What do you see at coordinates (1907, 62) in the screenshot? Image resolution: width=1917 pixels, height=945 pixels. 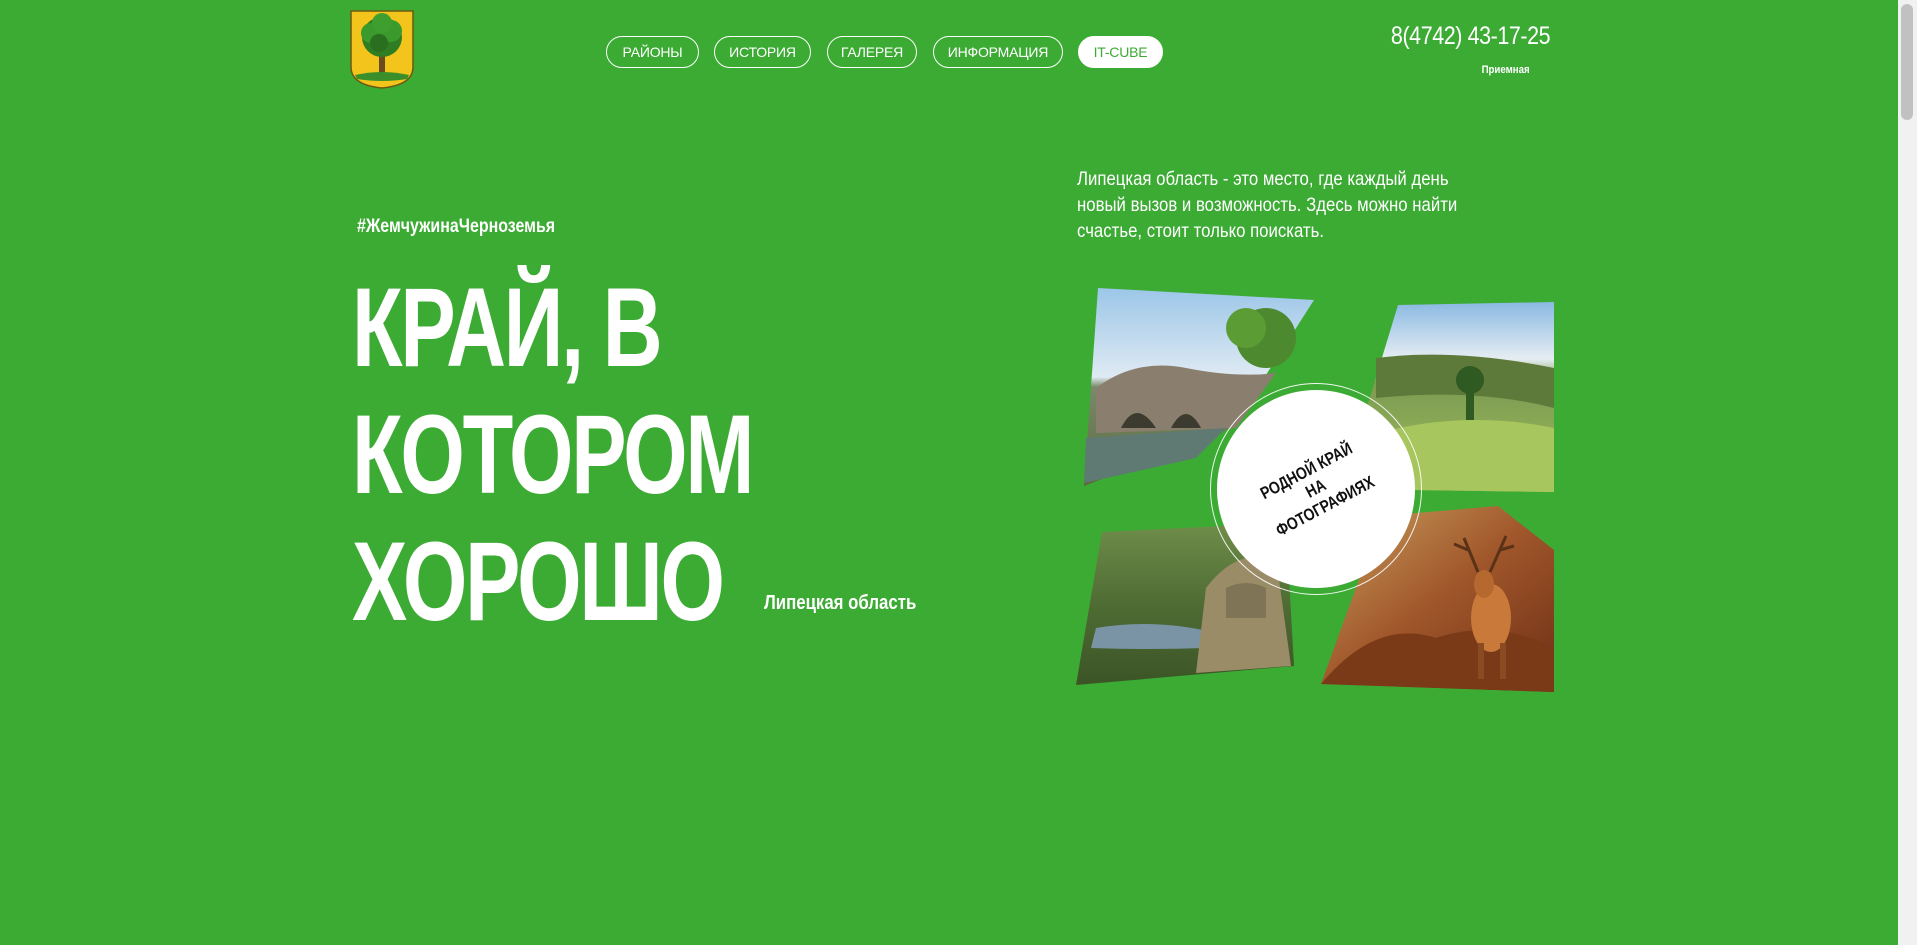 I see `scrollbar-thumb` at bounding box center [1907, 62].